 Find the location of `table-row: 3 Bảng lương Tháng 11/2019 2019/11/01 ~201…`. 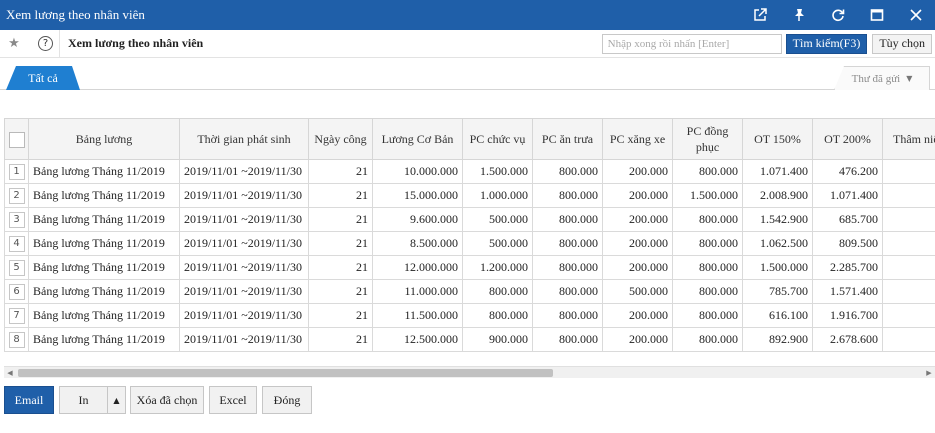

table-row: 3 Bảng lương Tháng 11/2019 2019/11/01 ~201… is located at coordinates (469, 219).